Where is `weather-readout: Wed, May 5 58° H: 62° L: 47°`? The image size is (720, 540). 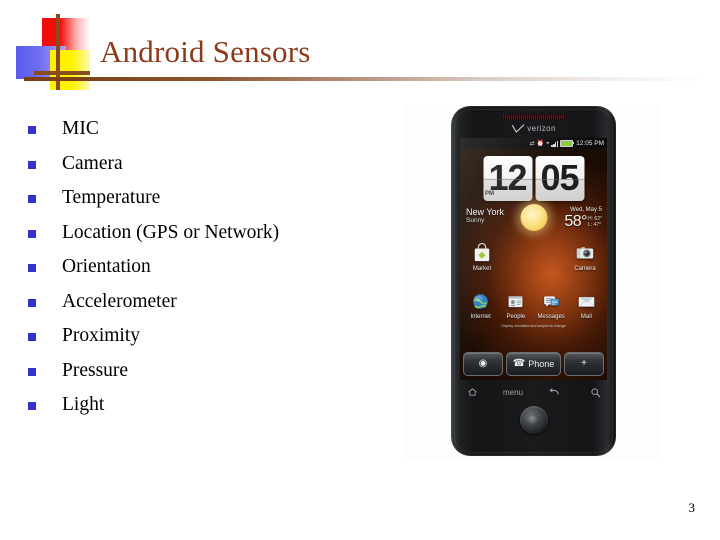
weather-readout: Wed, May 5 58° H: 62° L: 47° is located at coordinates (583, 218).